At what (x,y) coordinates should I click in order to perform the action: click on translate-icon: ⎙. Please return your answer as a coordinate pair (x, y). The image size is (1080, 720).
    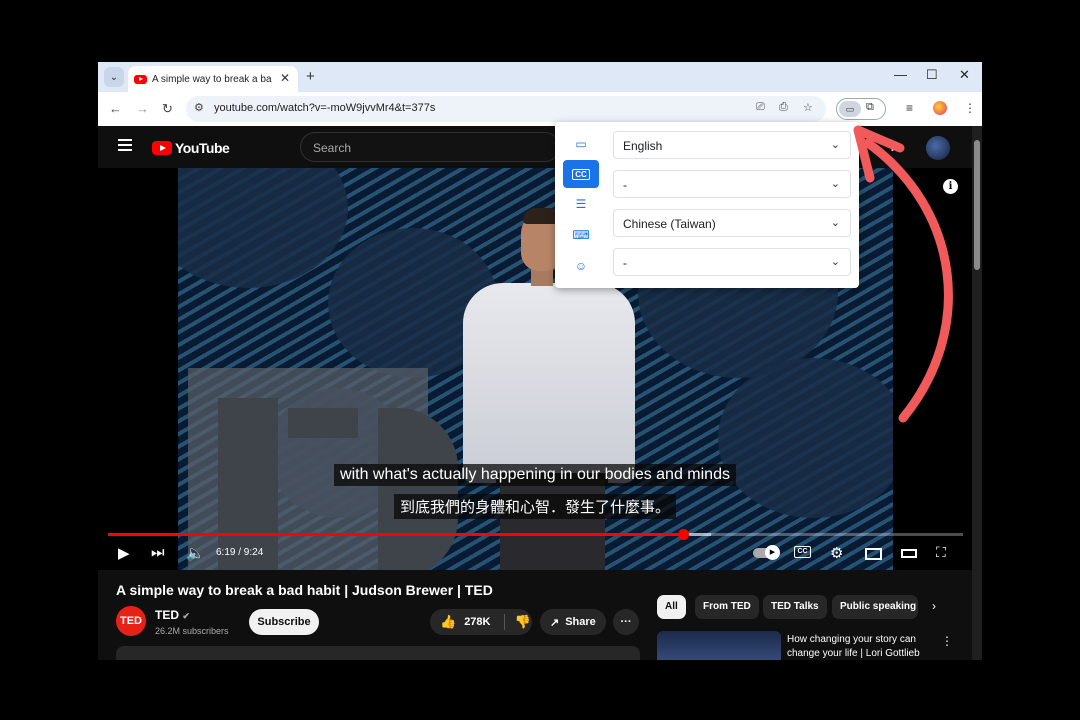
    Looking at the image, I should click on (783, 107).